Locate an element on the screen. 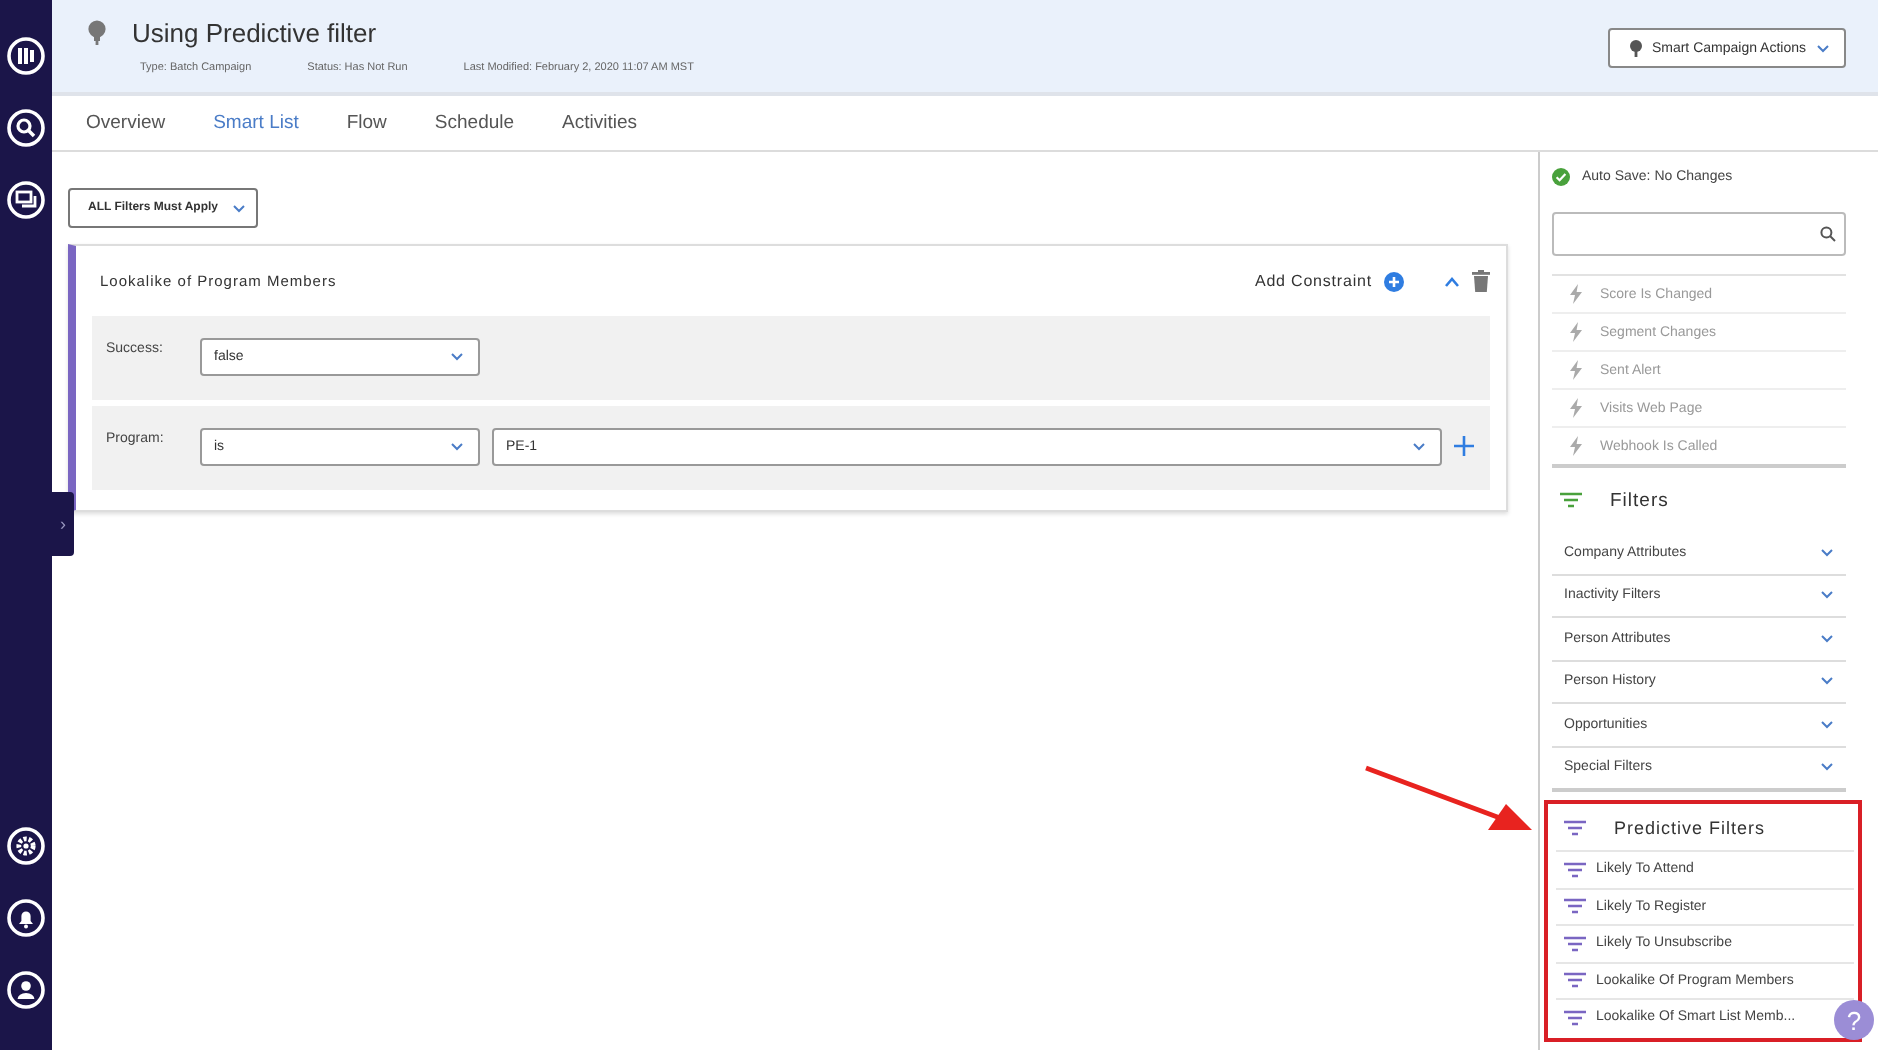 This screenshot has height=1050, width=1878. expand-panel-button: › is located at coordinates (63, 524).